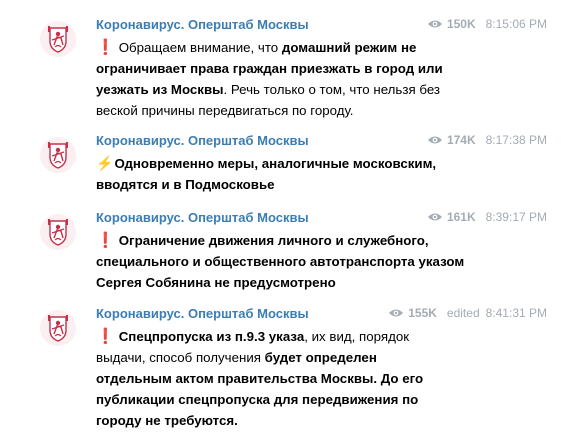  I want to click on message-line: Сергея Собянина не предусмотрено, so click(286, 282).